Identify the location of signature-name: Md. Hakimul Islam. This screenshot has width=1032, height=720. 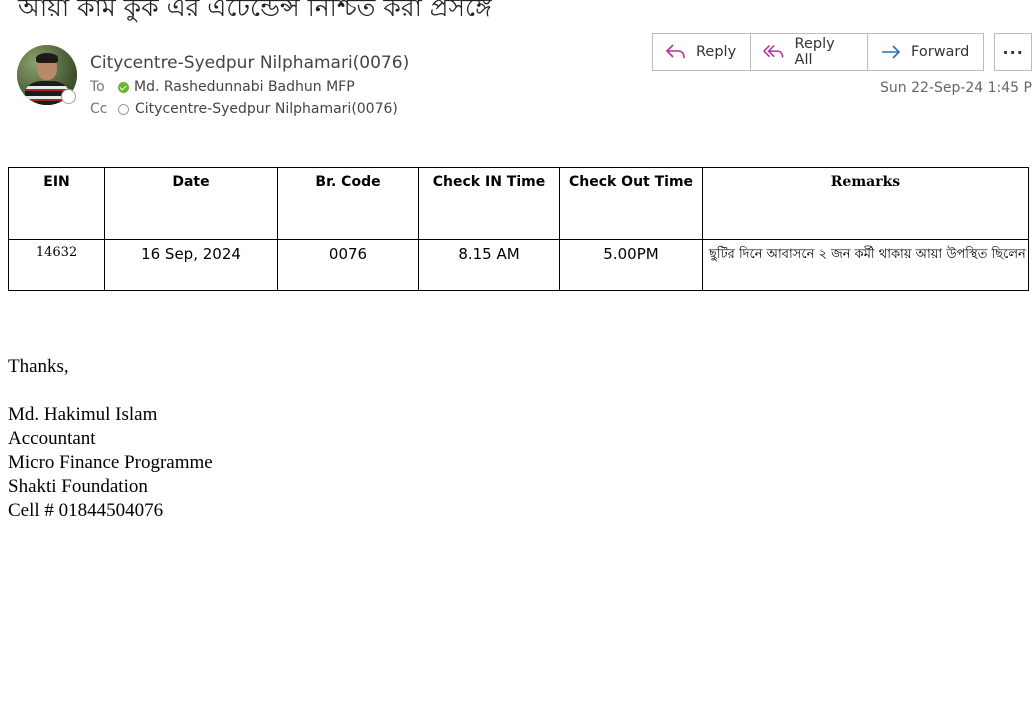
(83, 414).